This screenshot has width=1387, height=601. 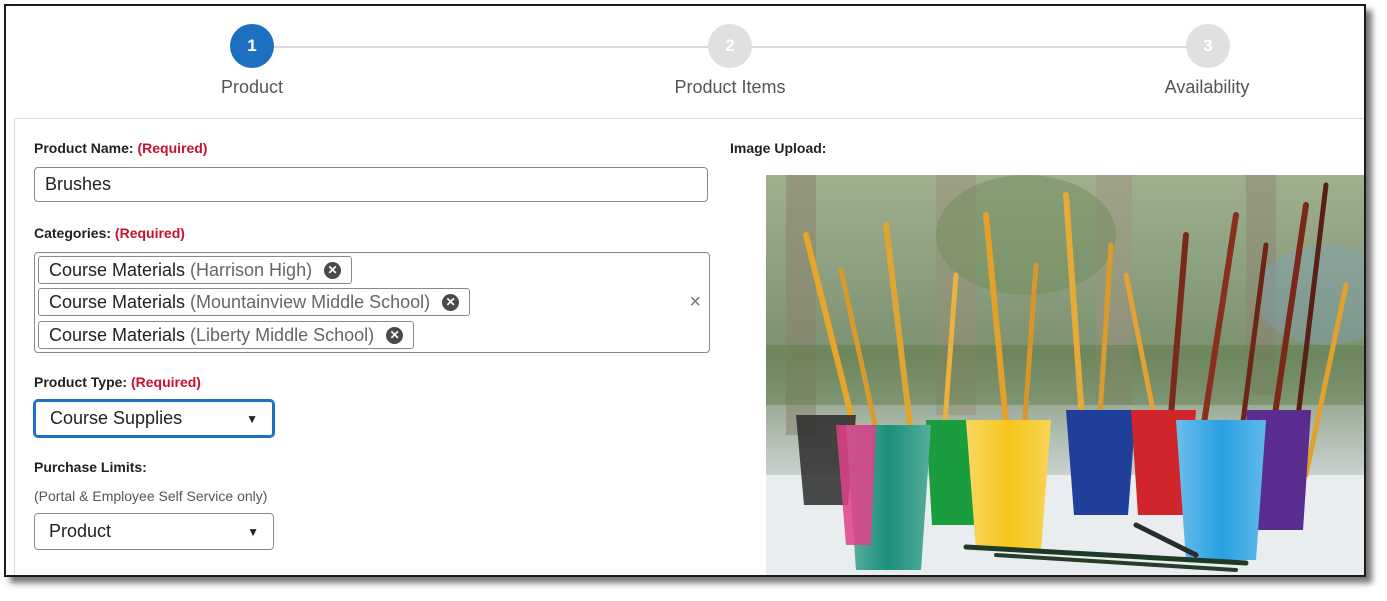 I want to click on image-upload-label: Image Upload:, so click(x=778, y=148).